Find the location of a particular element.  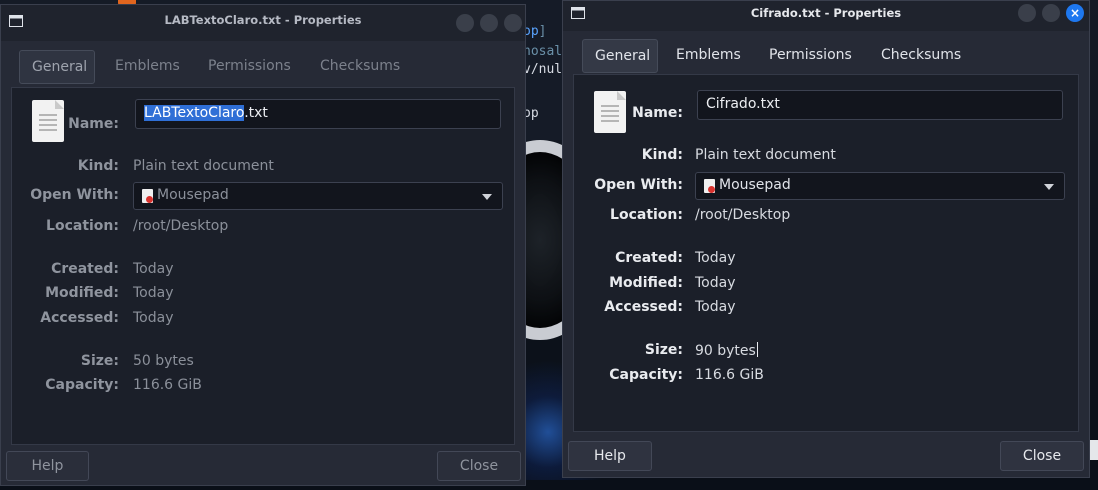

terminal-line: v/nul is located at coordinates (543, 69).